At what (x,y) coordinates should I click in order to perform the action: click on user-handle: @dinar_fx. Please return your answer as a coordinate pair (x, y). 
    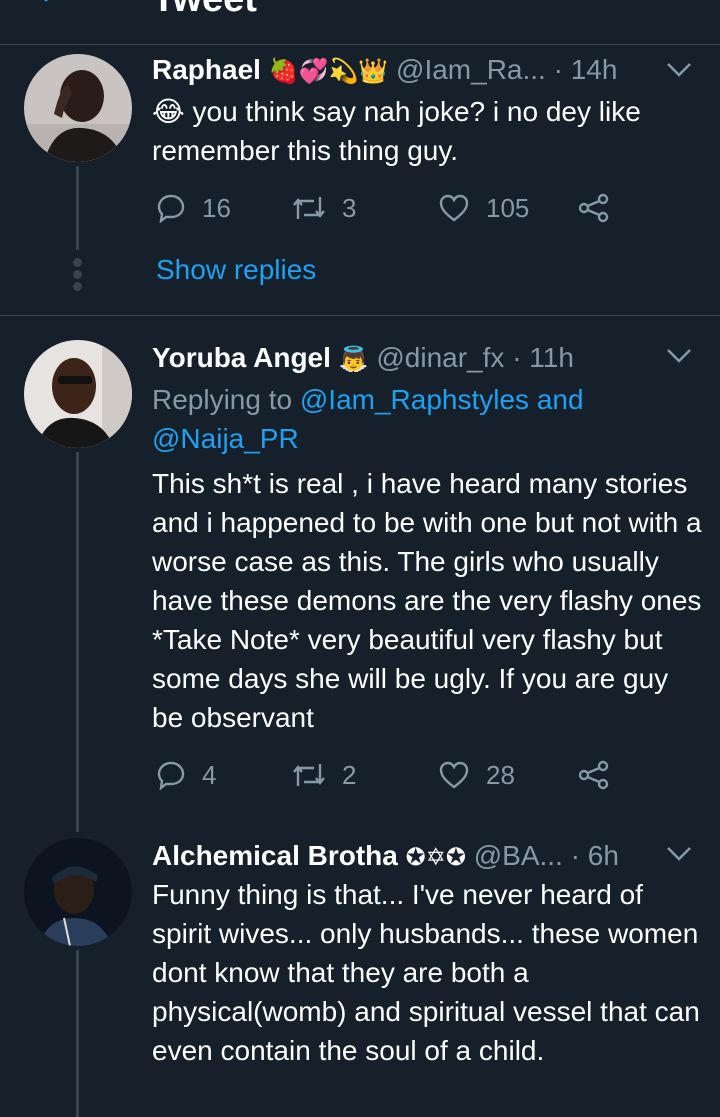
    Looking at the image, I should click on (440, 357).